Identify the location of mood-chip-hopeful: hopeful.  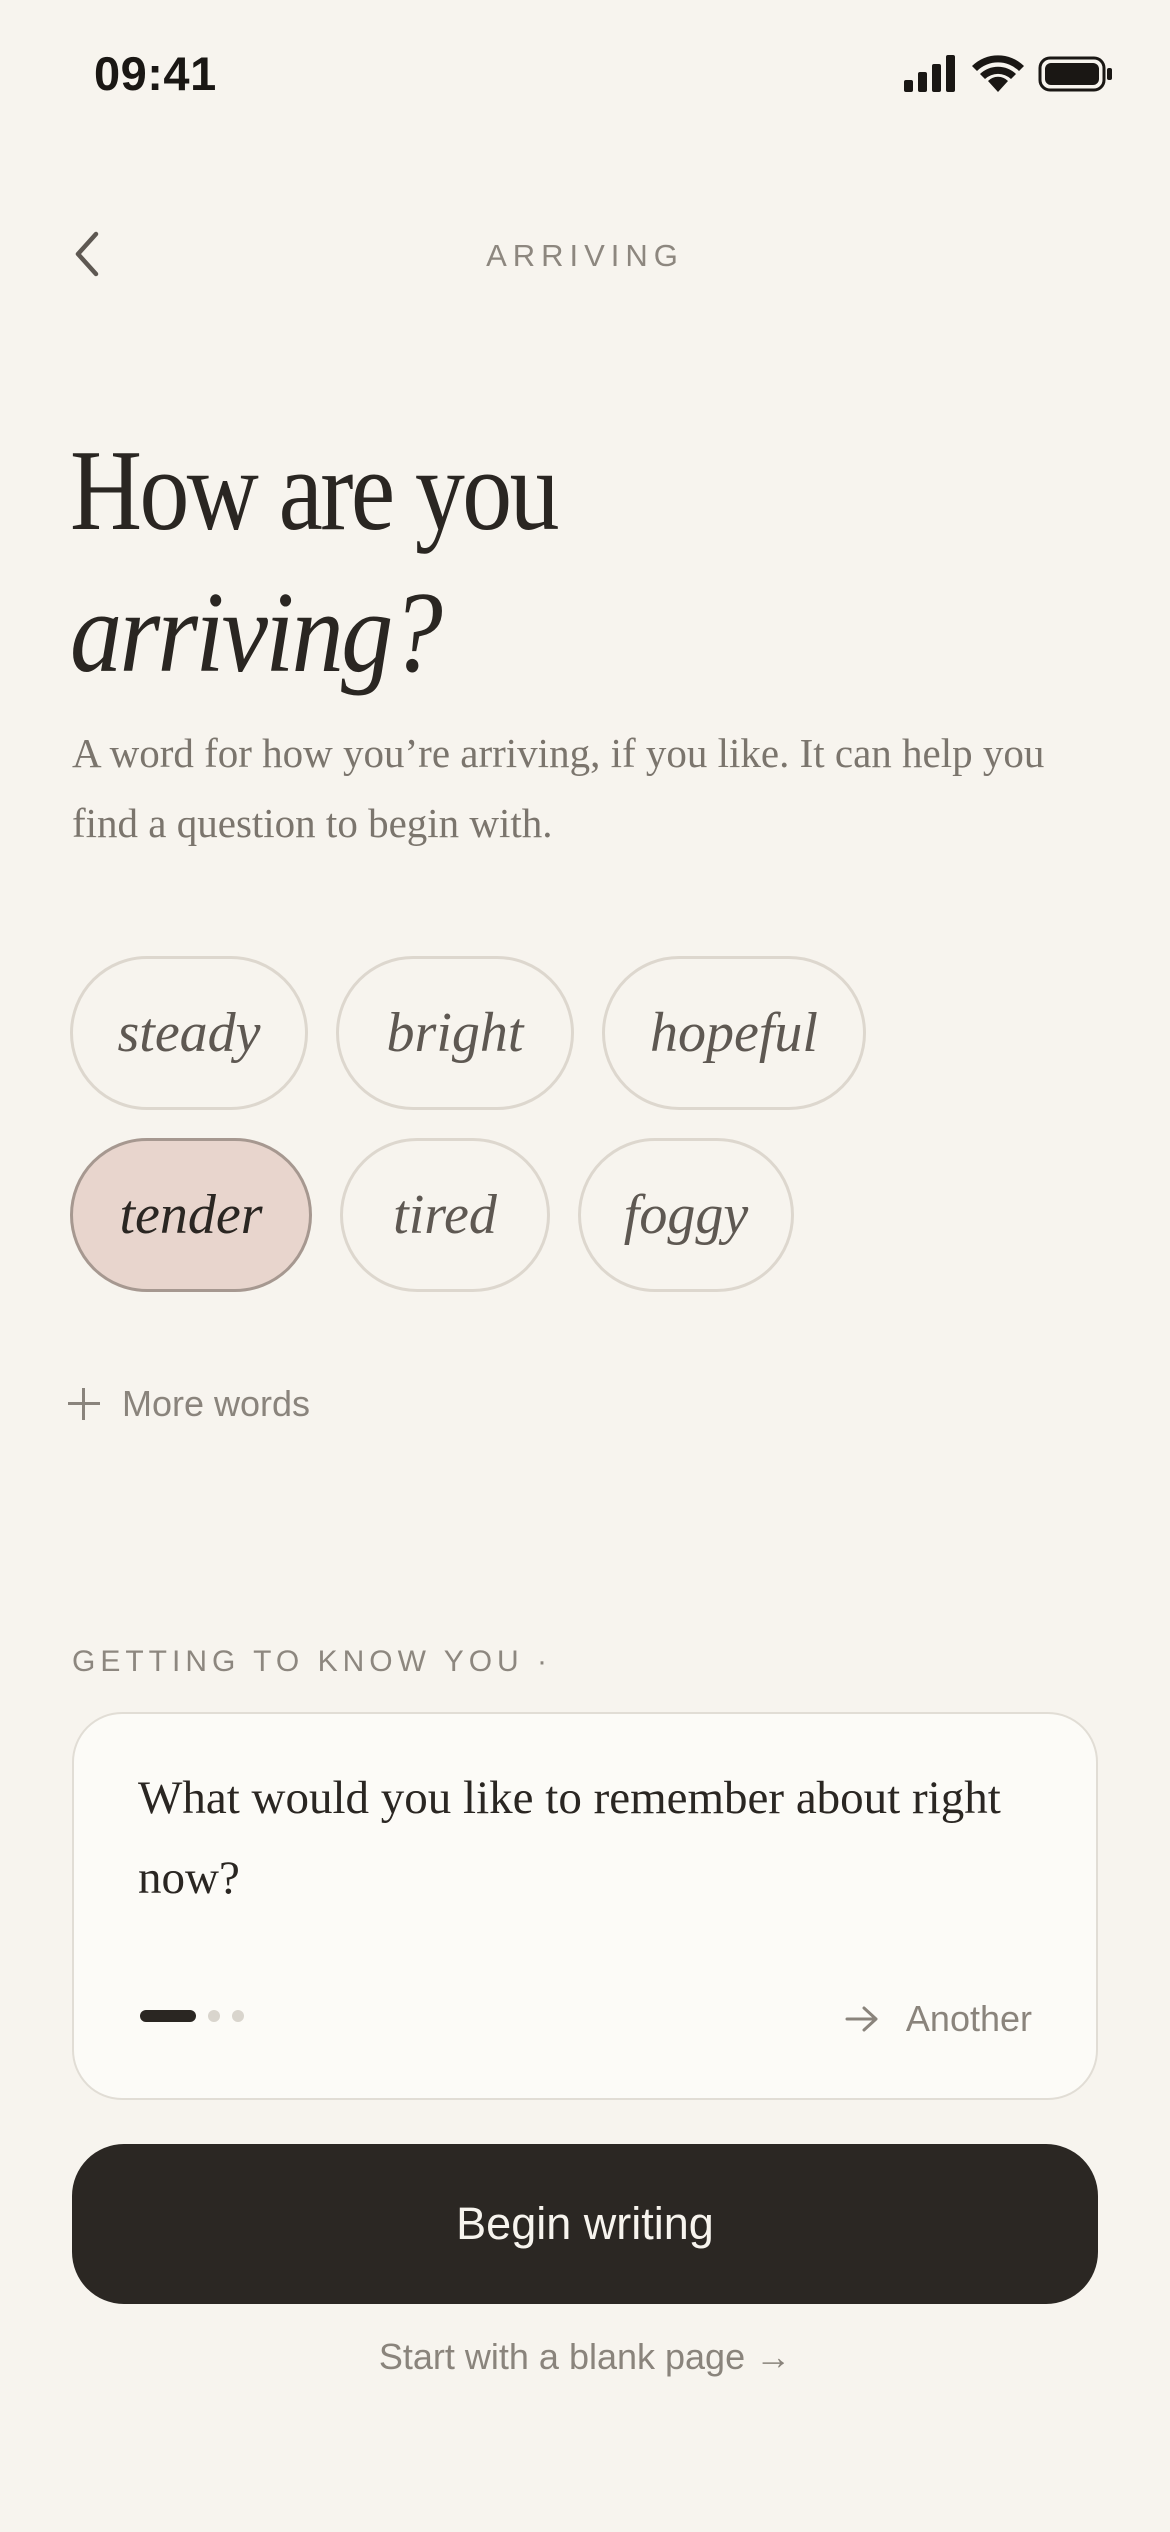
(734, 1033).